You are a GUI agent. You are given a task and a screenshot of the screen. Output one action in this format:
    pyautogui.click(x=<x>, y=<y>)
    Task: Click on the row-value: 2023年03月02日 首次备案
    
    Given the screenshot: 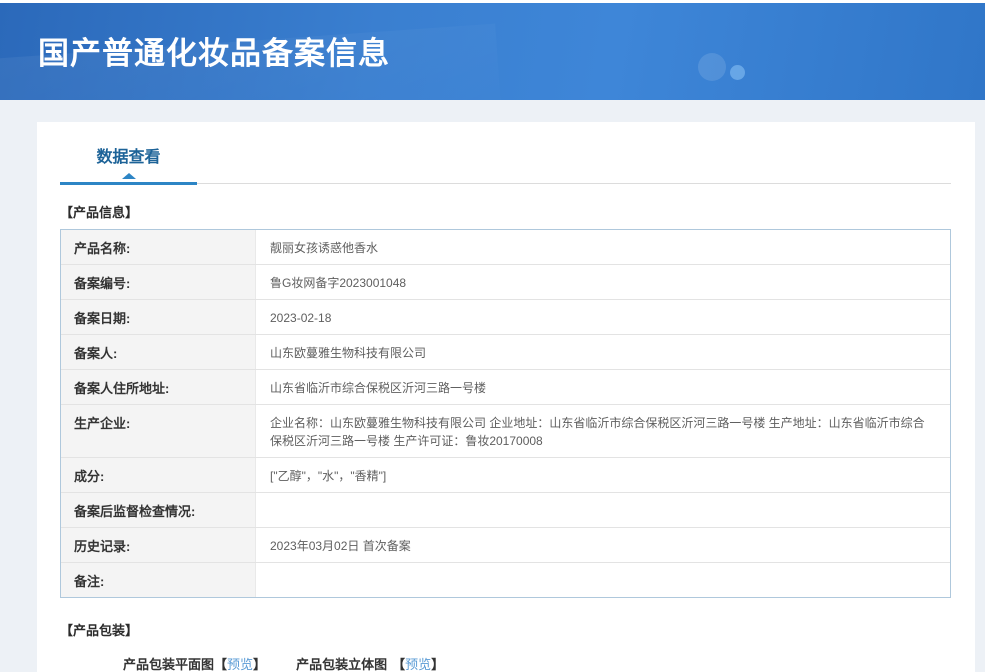 What is the action you would take?
    pyautogui.click(x=340, y=546)
    